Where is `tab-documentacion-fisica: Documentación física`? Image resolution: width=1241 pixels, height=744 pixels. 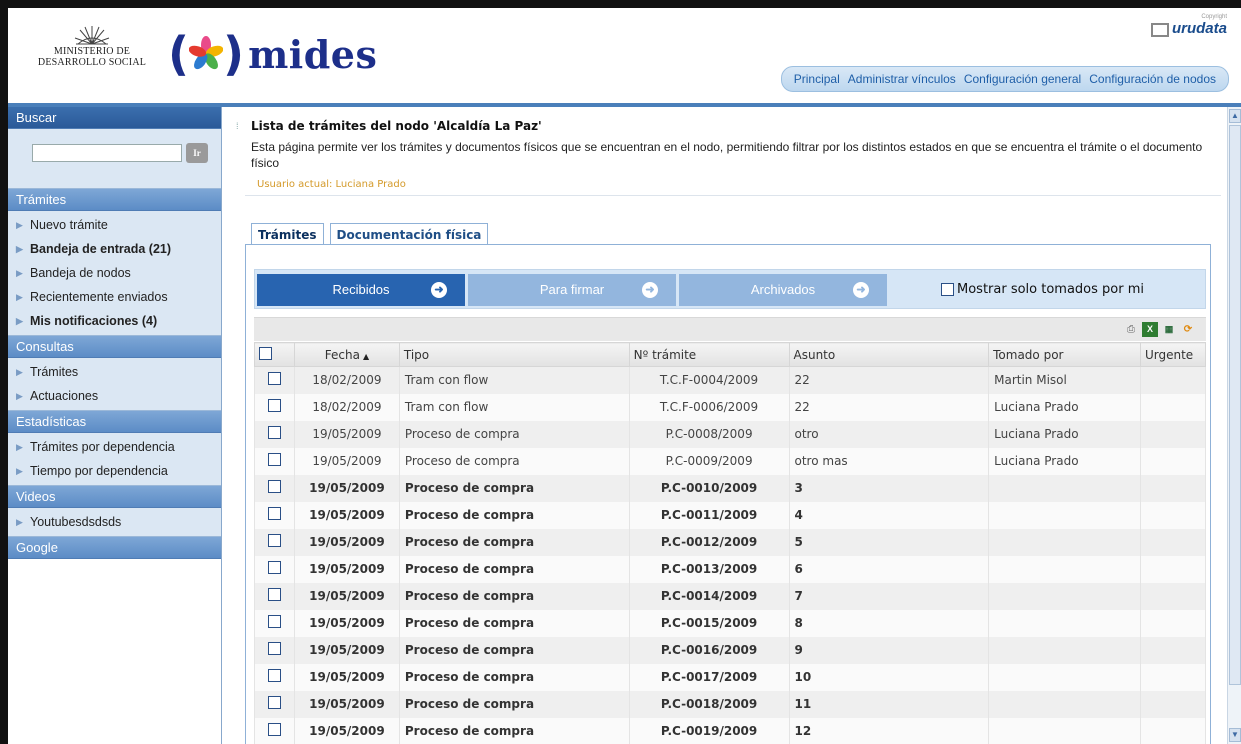 tab-documentacion-fisica: Documentación física is located at coordinates (409, 234).